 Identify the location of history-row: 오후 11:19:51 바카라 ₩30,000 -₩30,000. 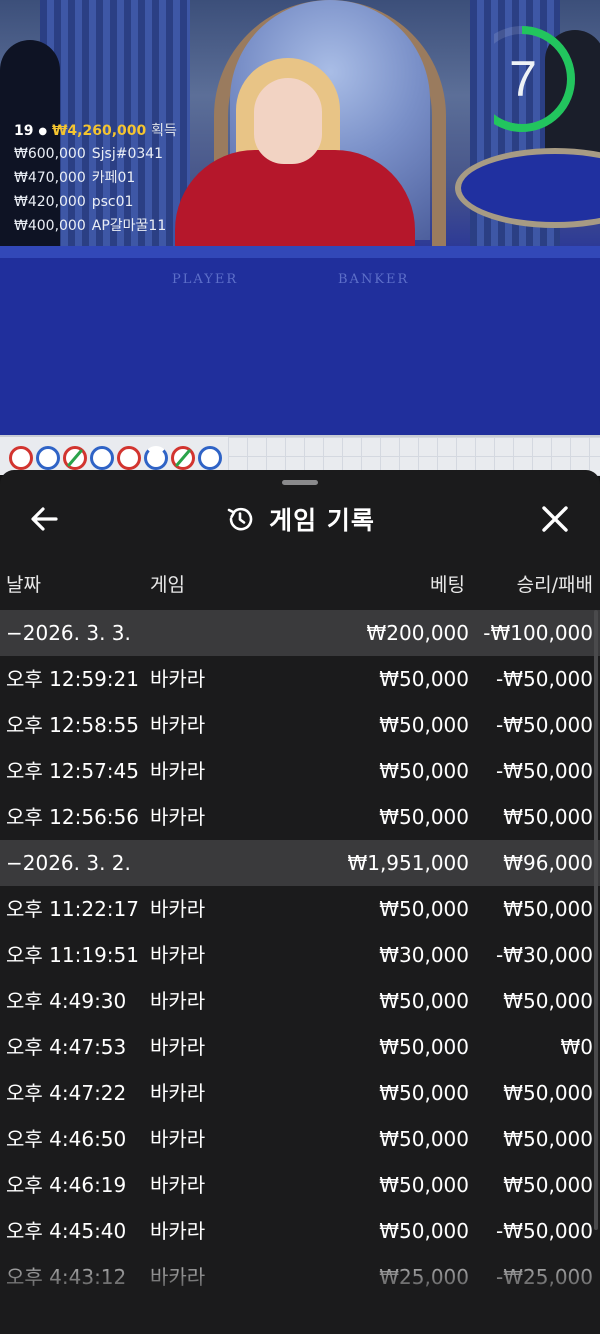
(300, 955).